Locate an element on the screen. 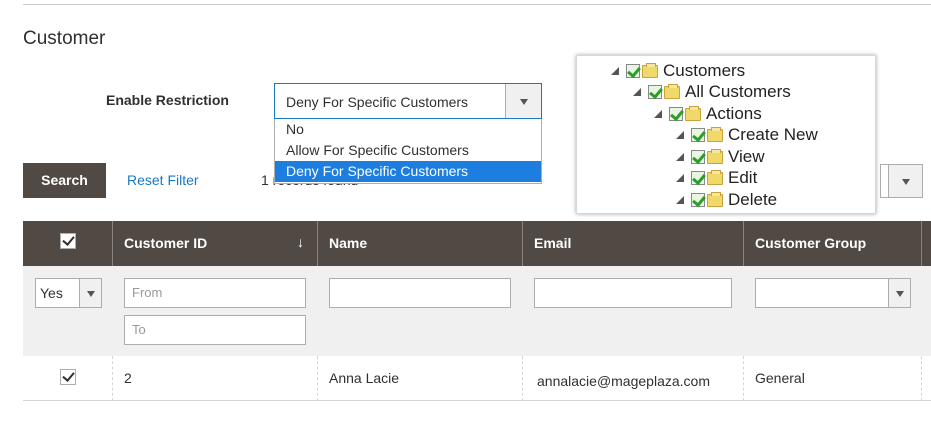 This screenshot has height=429, width=931. tree-item-delete: Delete is located at coordinates (726, 200).